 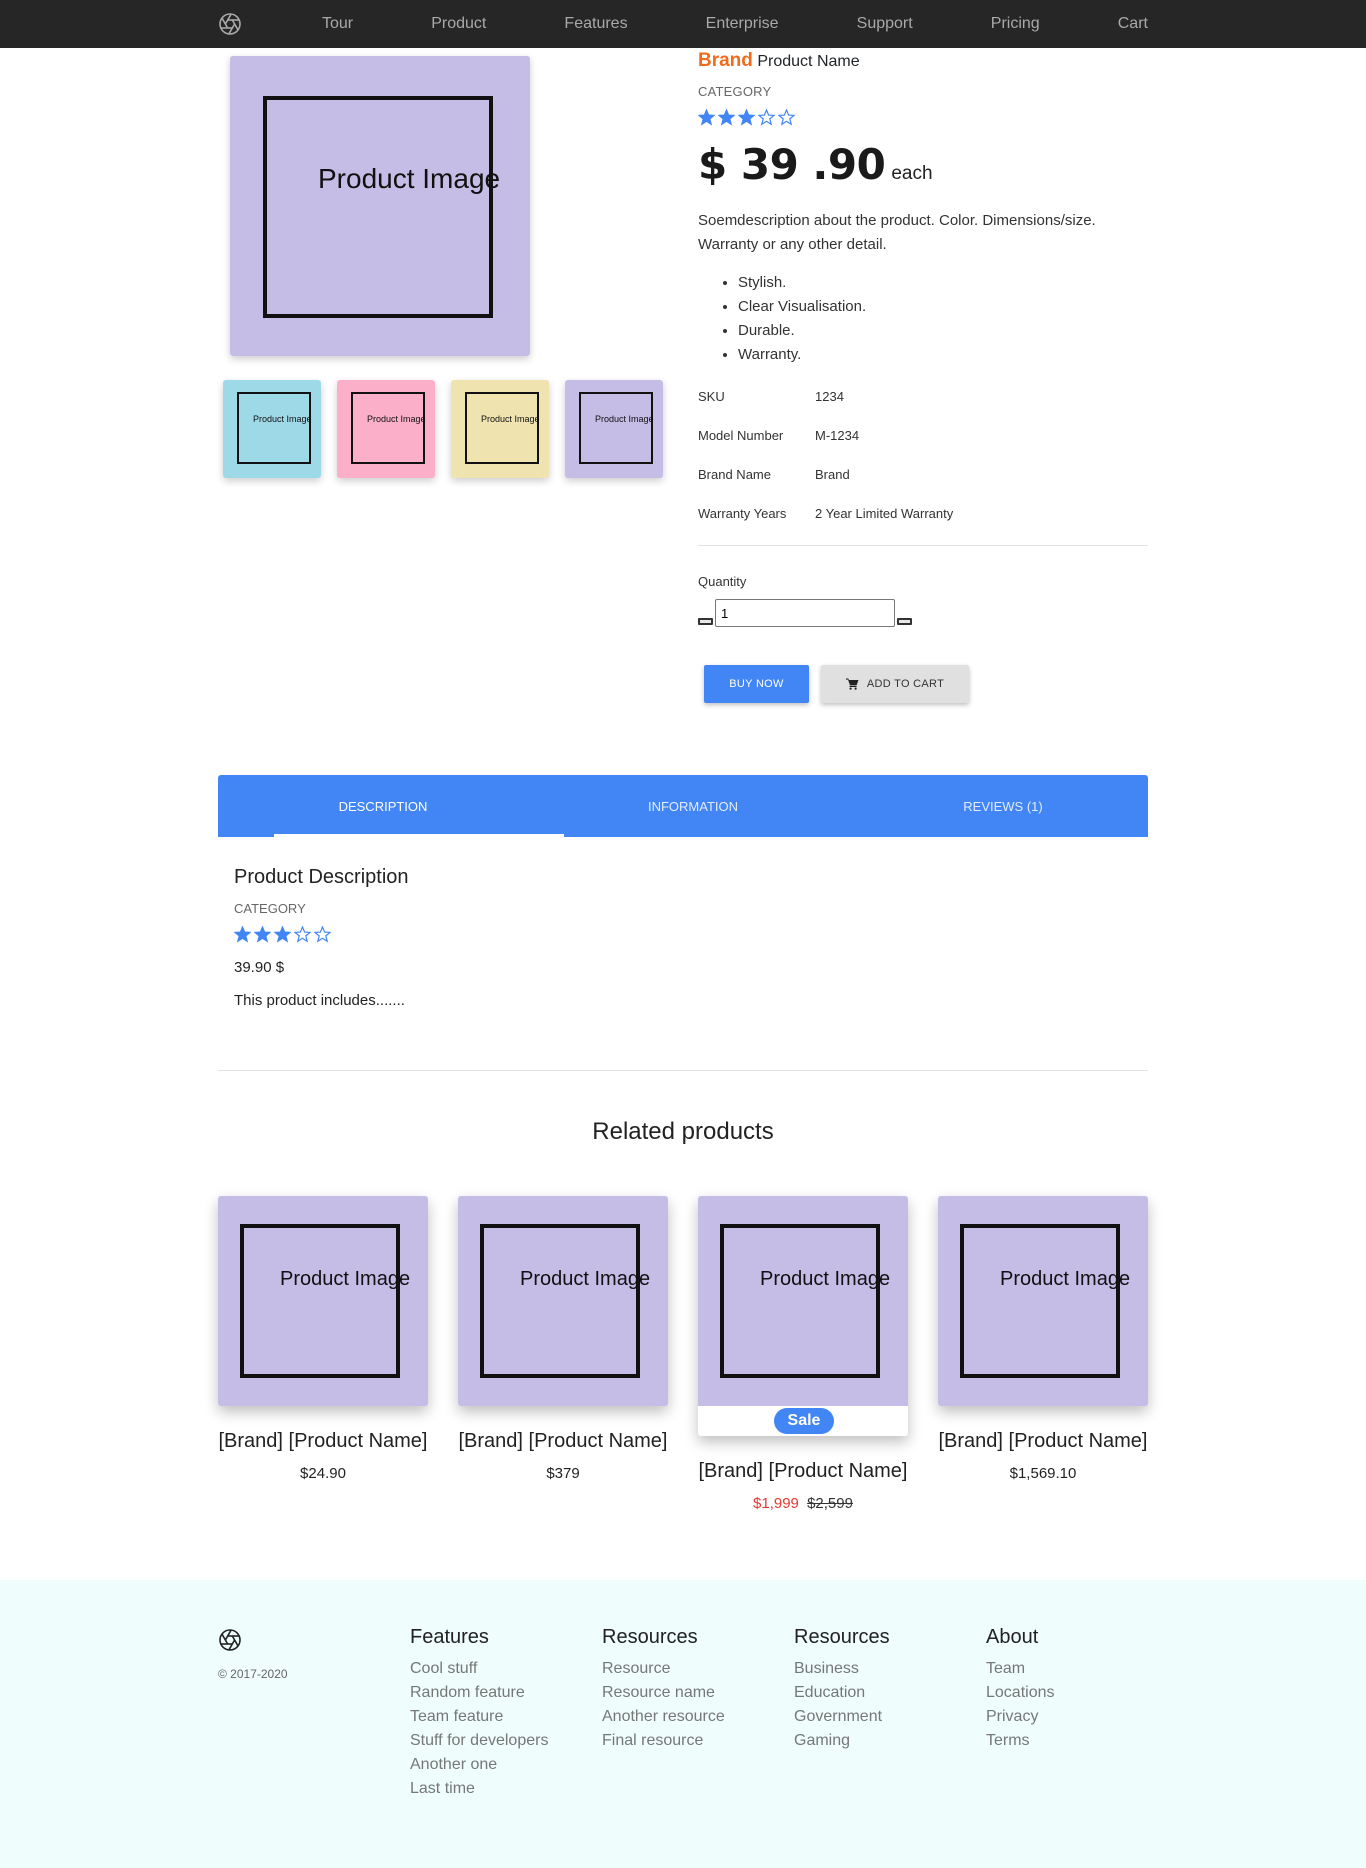 I want to click on footer-link: Random feature, so click(x=479, y=1693).